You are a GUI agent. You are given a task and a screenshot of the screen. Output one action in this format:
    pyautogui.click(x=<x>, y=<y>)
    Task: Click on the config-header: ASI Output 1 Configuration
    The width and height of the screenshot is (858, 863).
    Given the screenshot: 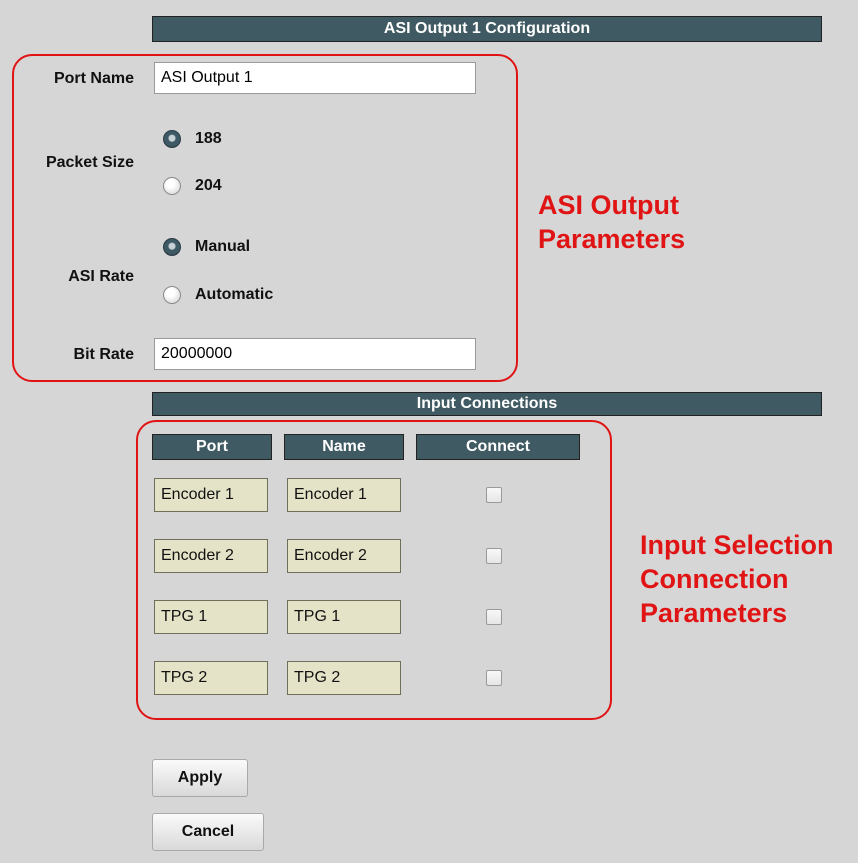 What is the action you would take?
    pyautogui.click(x=487, y=29)
    